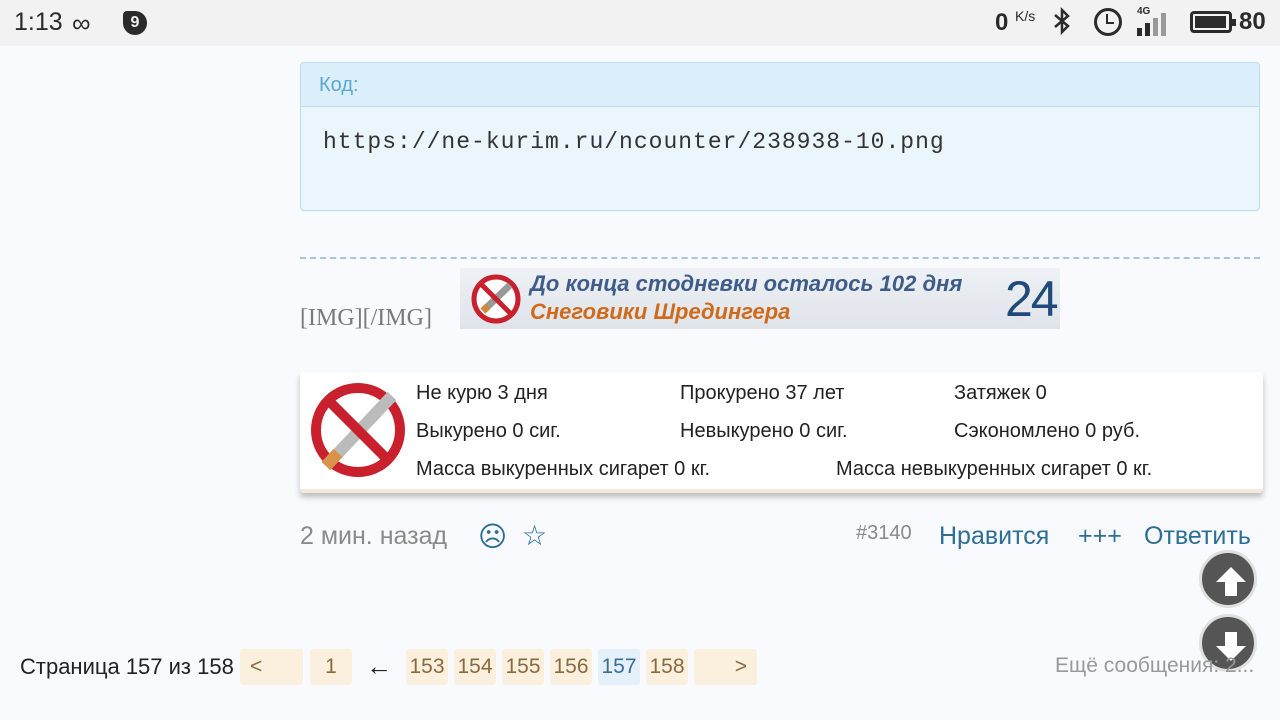 The height and width of the screenshot is (720, 1280). What do you see at coordinates (135, 23) in the screenshot?
I see `maps-icon: 9` at bounding box center [135, 23].